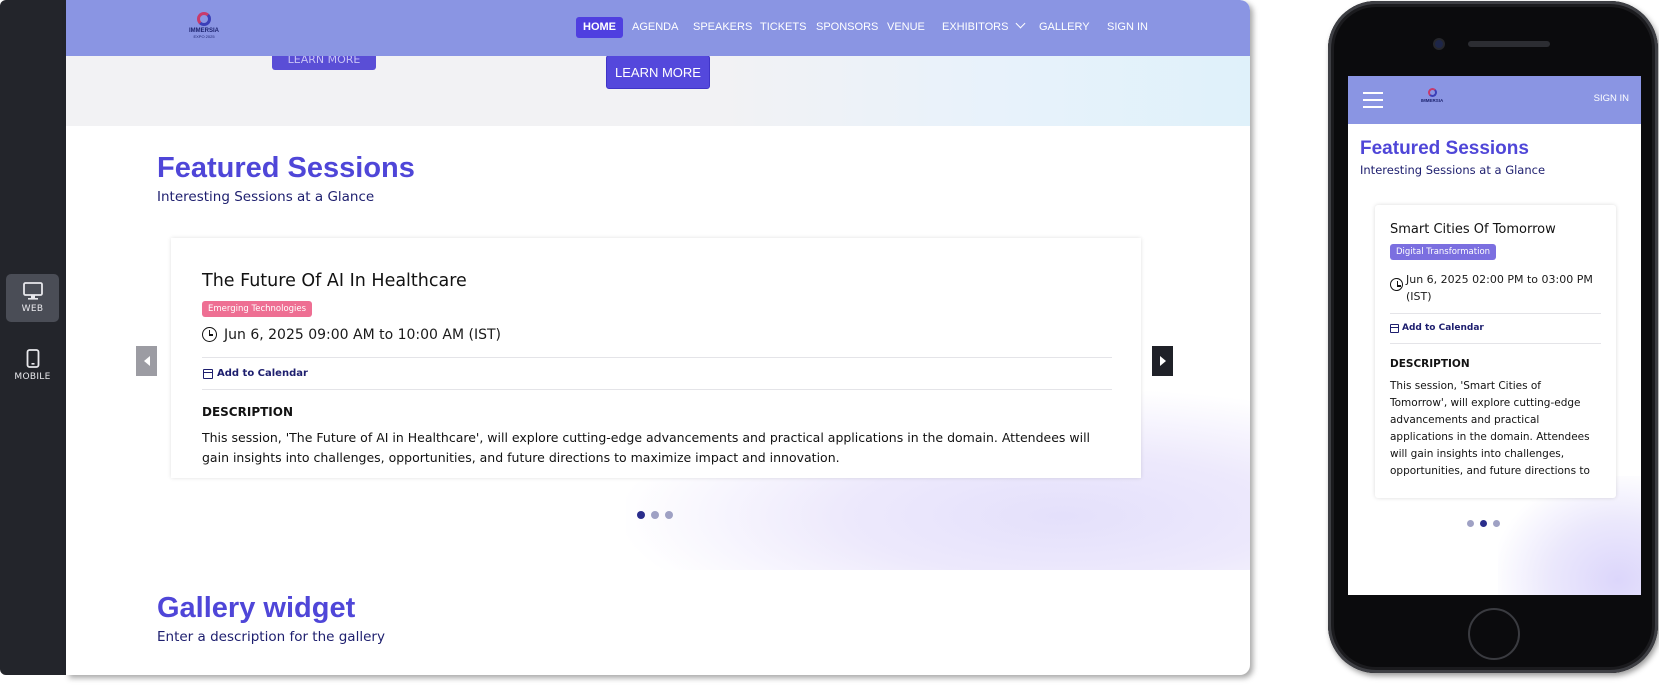 The image size is (1659, 687). Describe the element at coordinates (1494, 100) in the screenshot. I see `mobile-navbar: IMMERSIA SIGN IN` at that location.